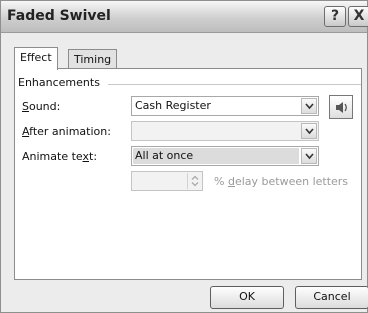 Image resolution: width=368 pixels, height=313 pixels. Describe the element at coordinates (59, 16) in the screenshot. I see `dialog-title: Faded Swivel` at that location.